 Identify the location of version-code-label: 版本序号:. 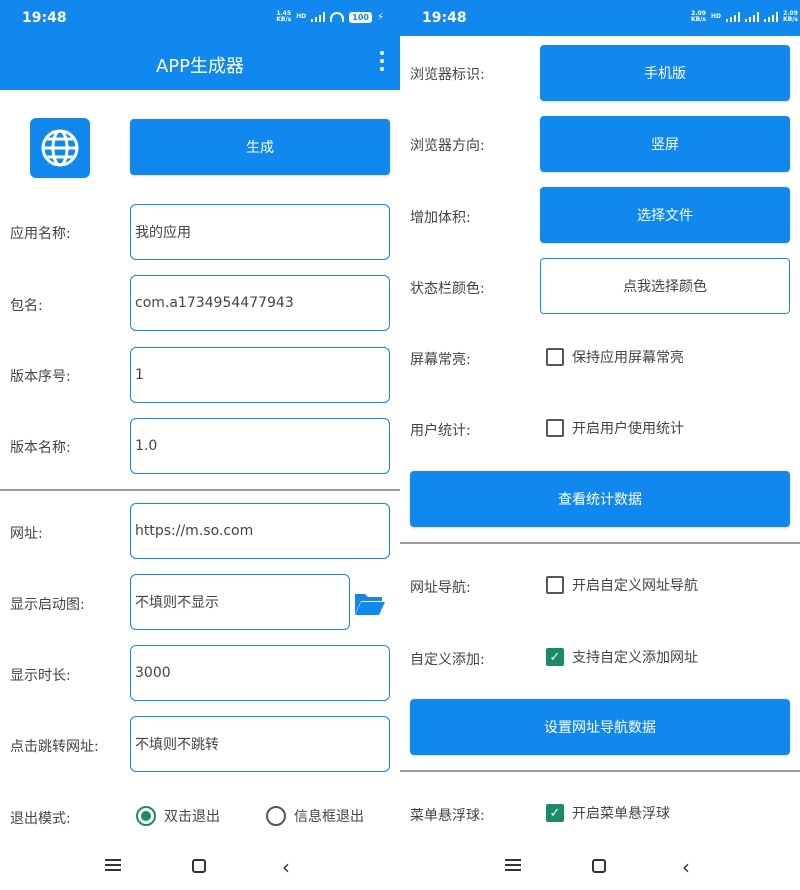
(40, 377).